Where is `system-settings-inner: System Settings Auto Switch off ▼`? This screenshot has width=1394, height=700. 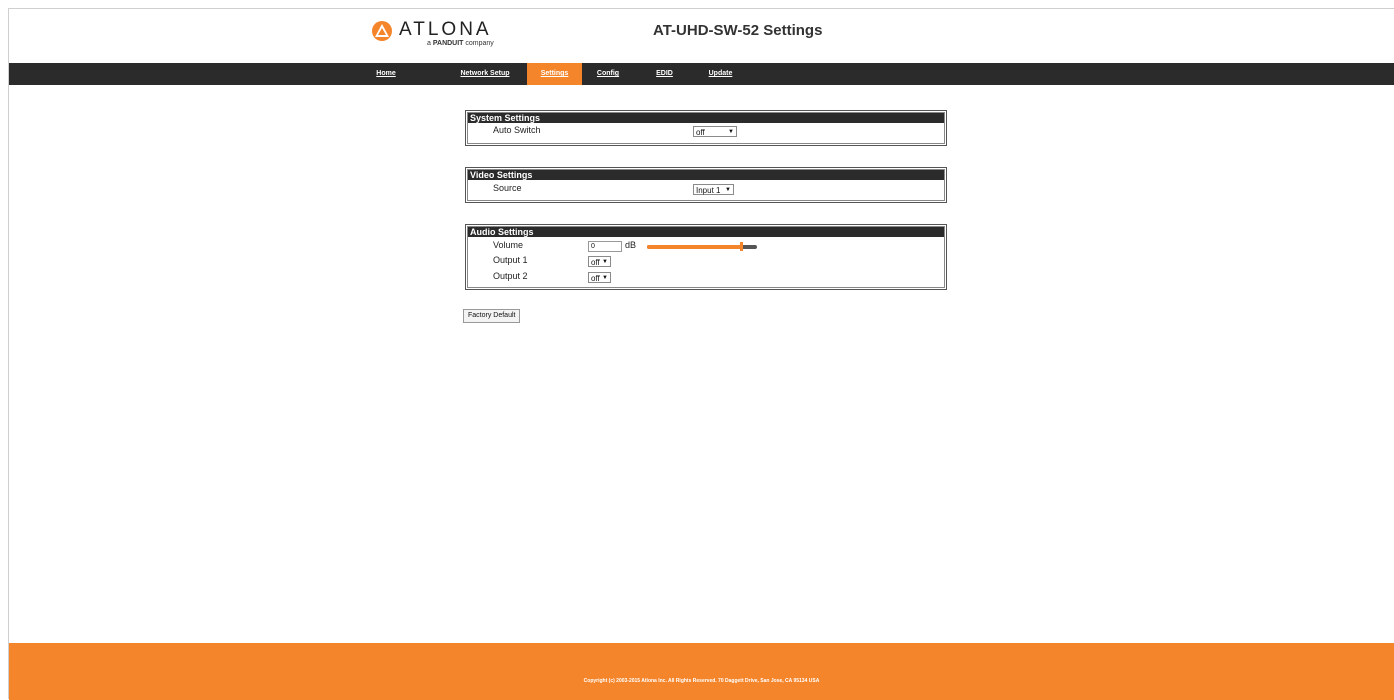 system-settings-inner: System Settings Auto Switch off ▼ is located at coordinates (706, 128).